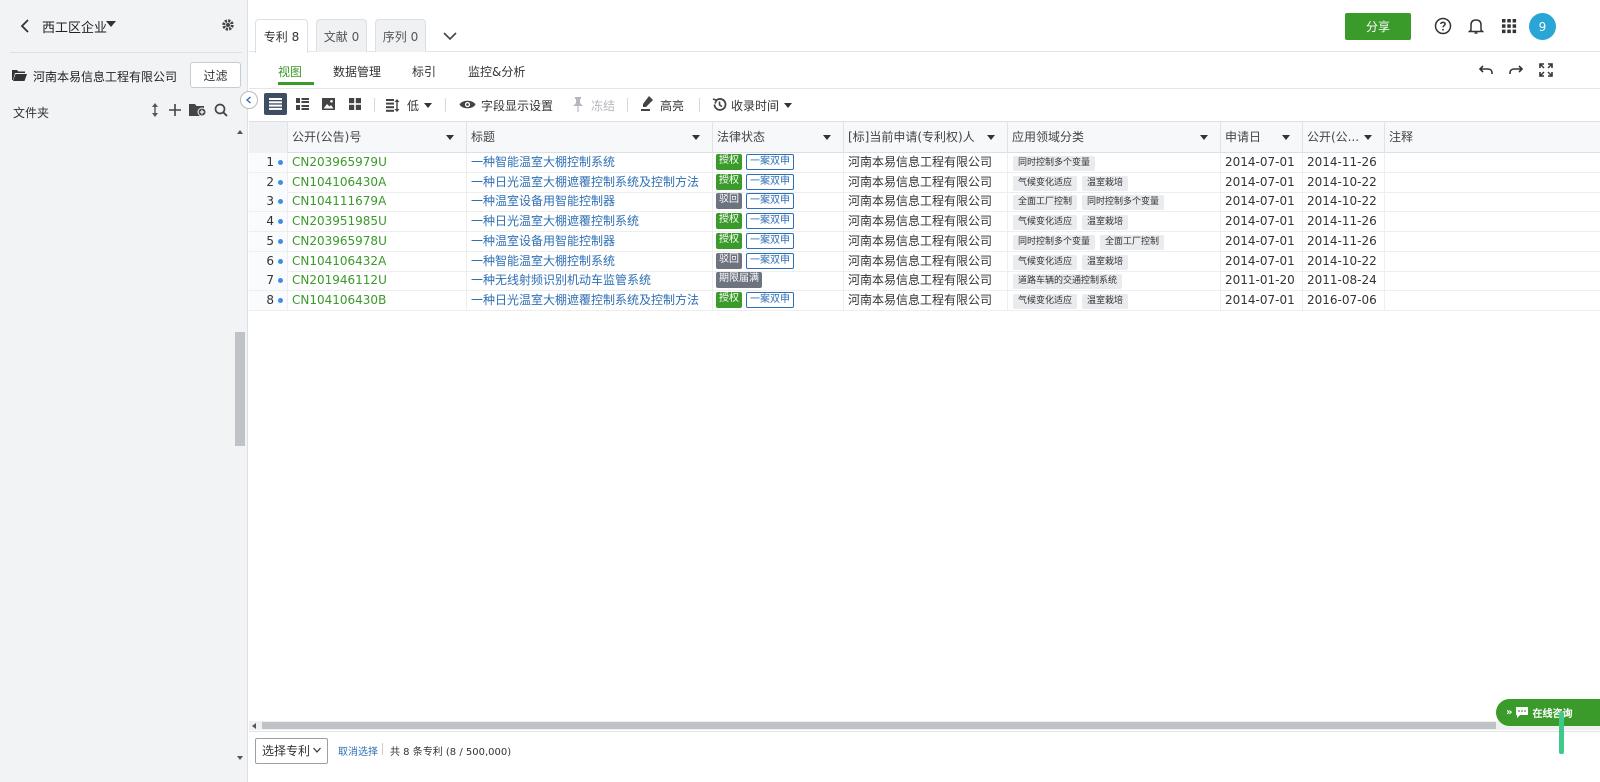 The width and height of the screenshot is (1600, 782). What do you see at coordinates (111, 24) in the screenshot?
I see `org-dropdown-icon` at bounding box center [111, 24].